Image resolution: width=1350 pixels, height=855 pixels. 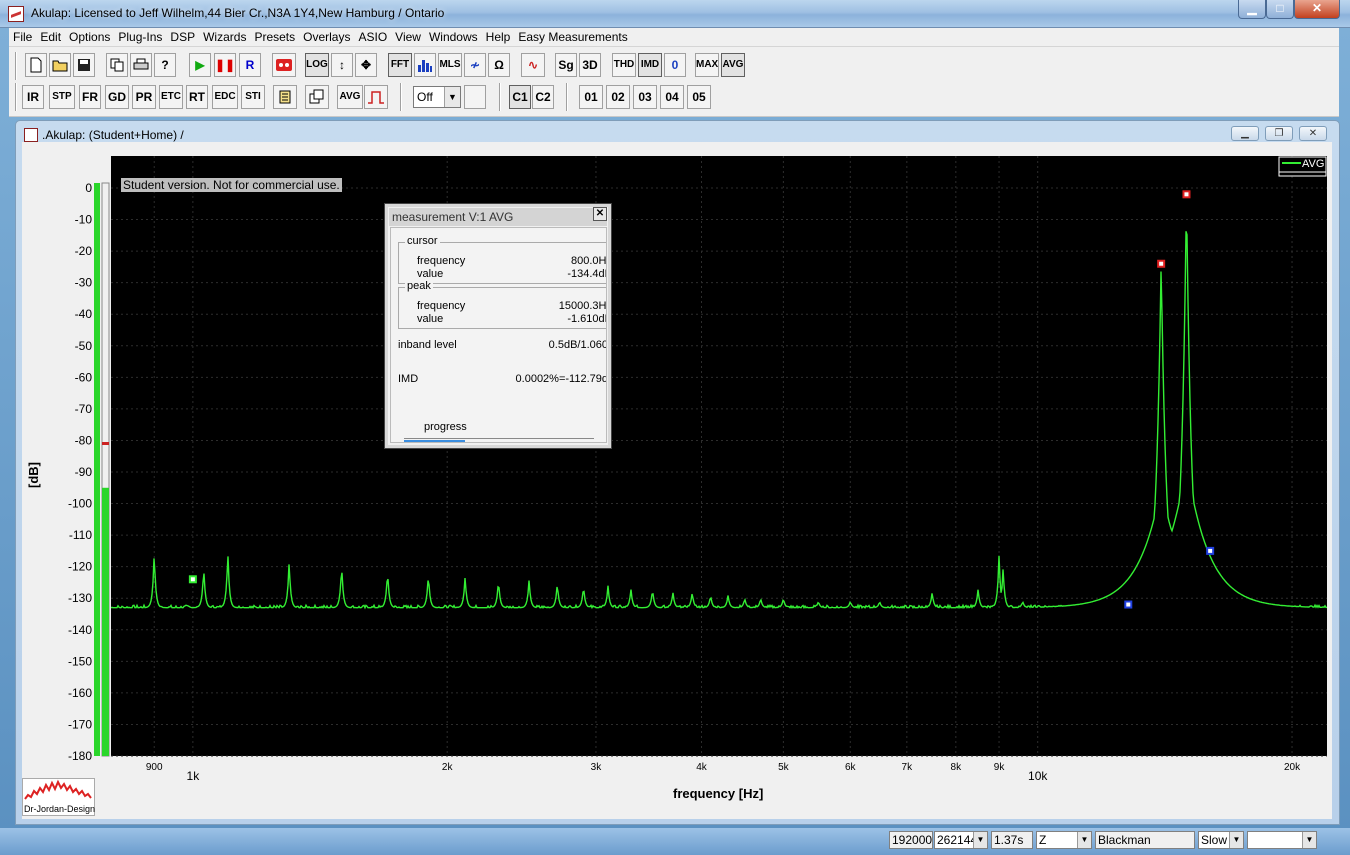 I want to click on y-tick-label: -150, so click(x=80, y=661).